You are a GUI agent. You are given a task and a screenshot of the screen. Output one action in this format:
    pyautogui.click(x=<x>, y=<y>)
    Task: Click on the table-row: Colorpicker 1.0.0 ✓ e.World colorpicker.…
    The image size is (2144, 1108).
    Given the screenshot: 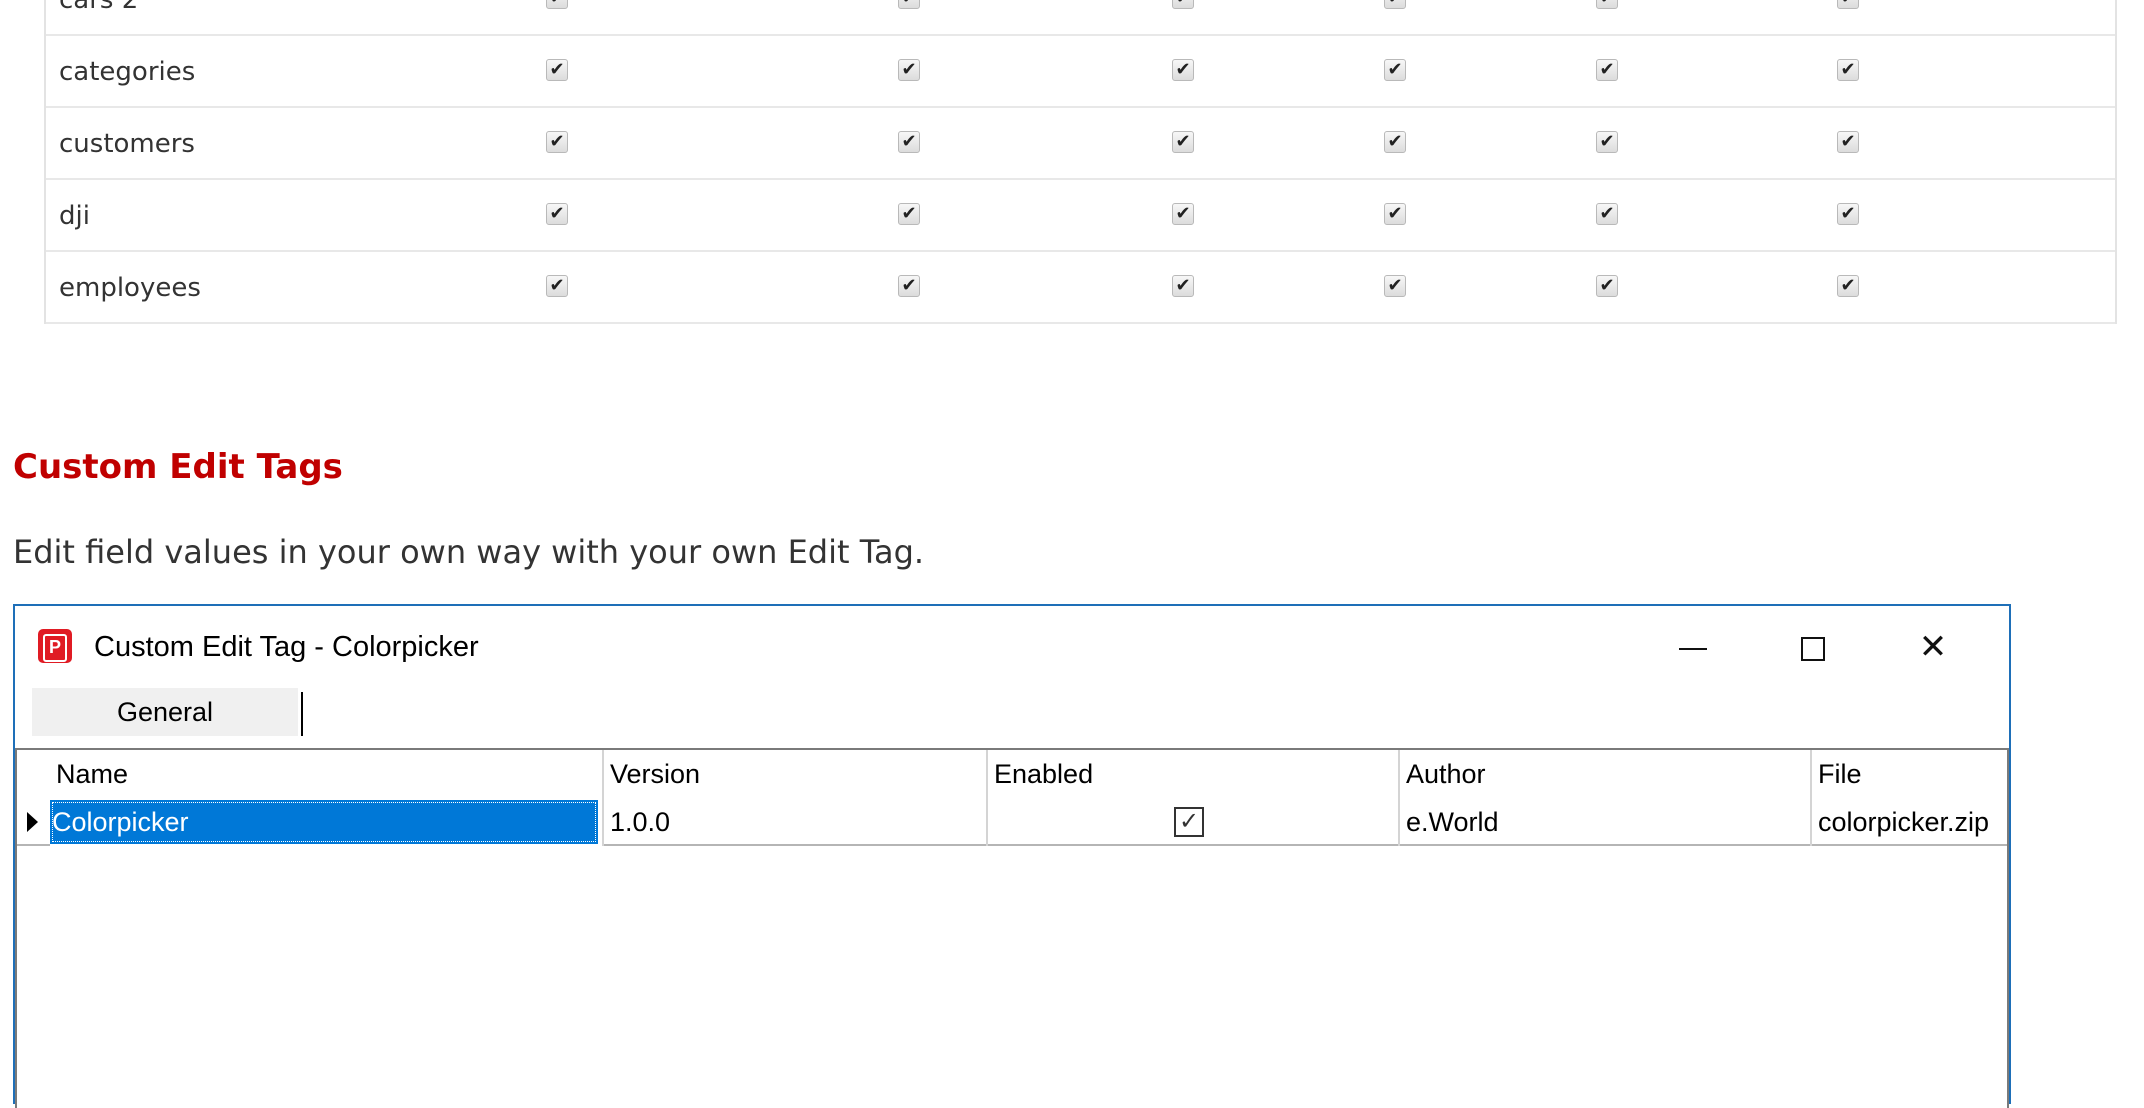 What is the action you would take?
    pyautogui.click(x=1012, y=822)
    